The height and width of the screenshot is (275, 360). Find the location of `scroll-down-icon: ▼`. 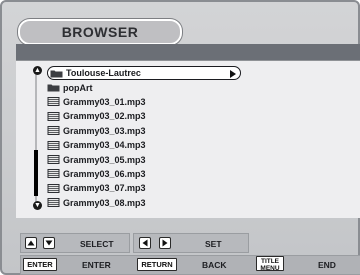

scroll-down-icon: ▼ is located at coordinates (37, 205).